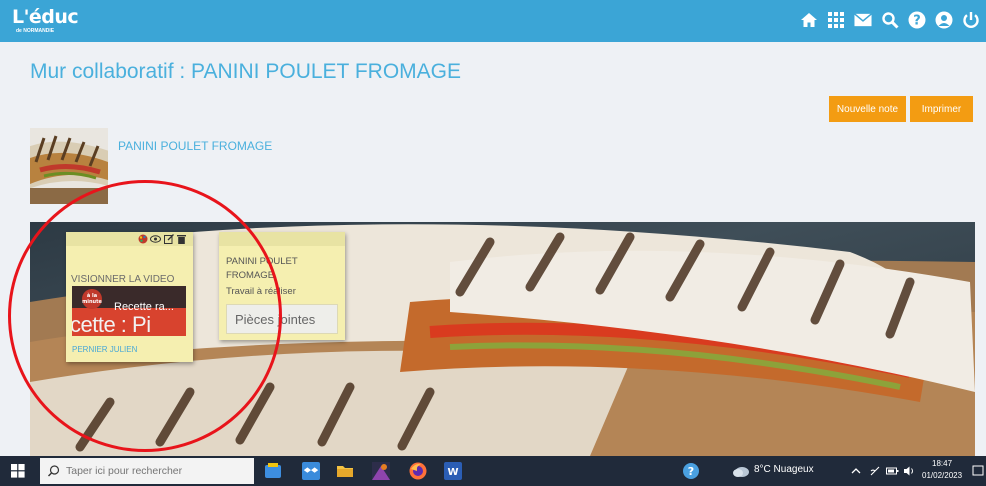 The image size is (986, 486). Describe the element at coordinates (162, 239) in the screenshot. I see `note-toolbar` at that location.